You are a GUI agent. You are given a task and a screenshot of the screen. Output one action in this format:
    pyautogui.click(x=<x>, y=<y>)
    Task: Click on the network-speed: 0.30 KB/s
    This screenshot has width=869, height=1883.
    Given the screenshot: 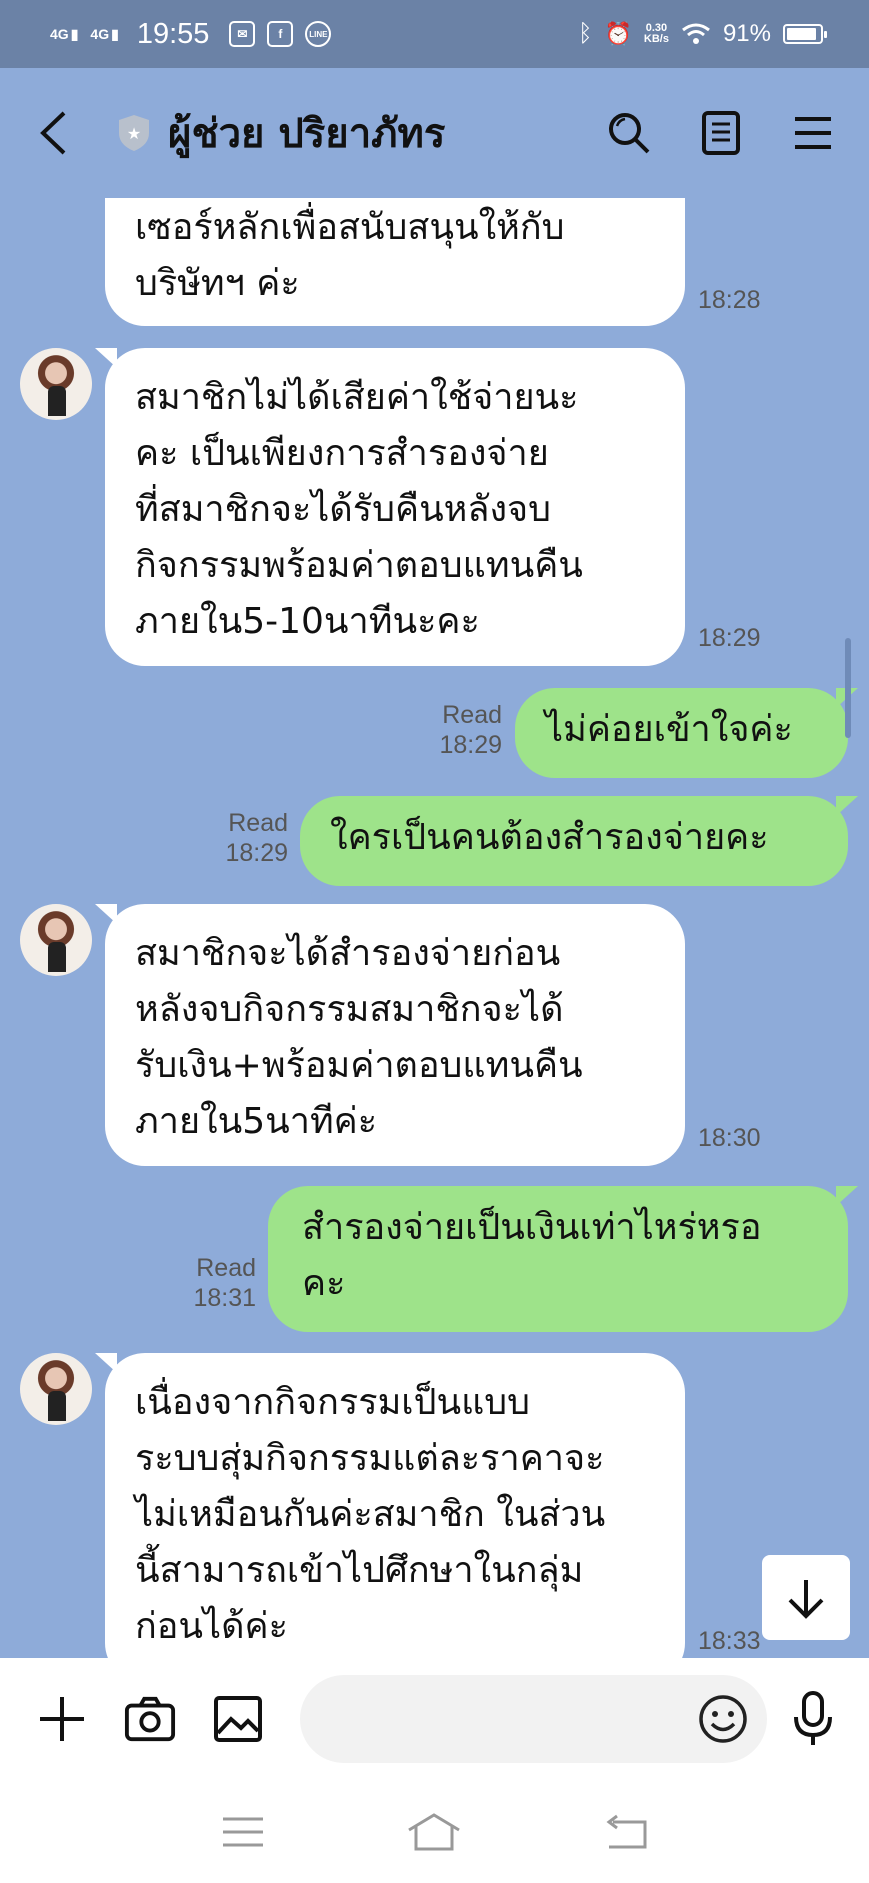 What is the action you would take?
    pyautogui.click(x=656, y=34)
    